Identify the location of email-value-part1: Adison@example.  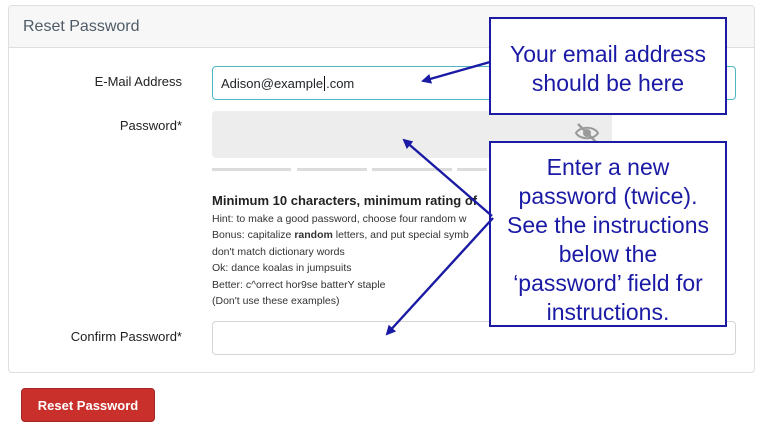
(272, 83).